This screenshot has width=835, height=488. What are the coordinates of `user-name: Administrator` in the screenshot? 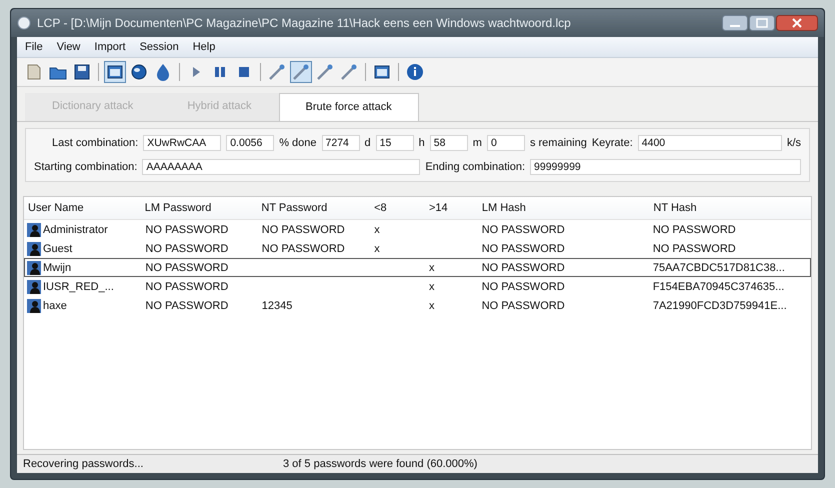 It's located at (75, 230).